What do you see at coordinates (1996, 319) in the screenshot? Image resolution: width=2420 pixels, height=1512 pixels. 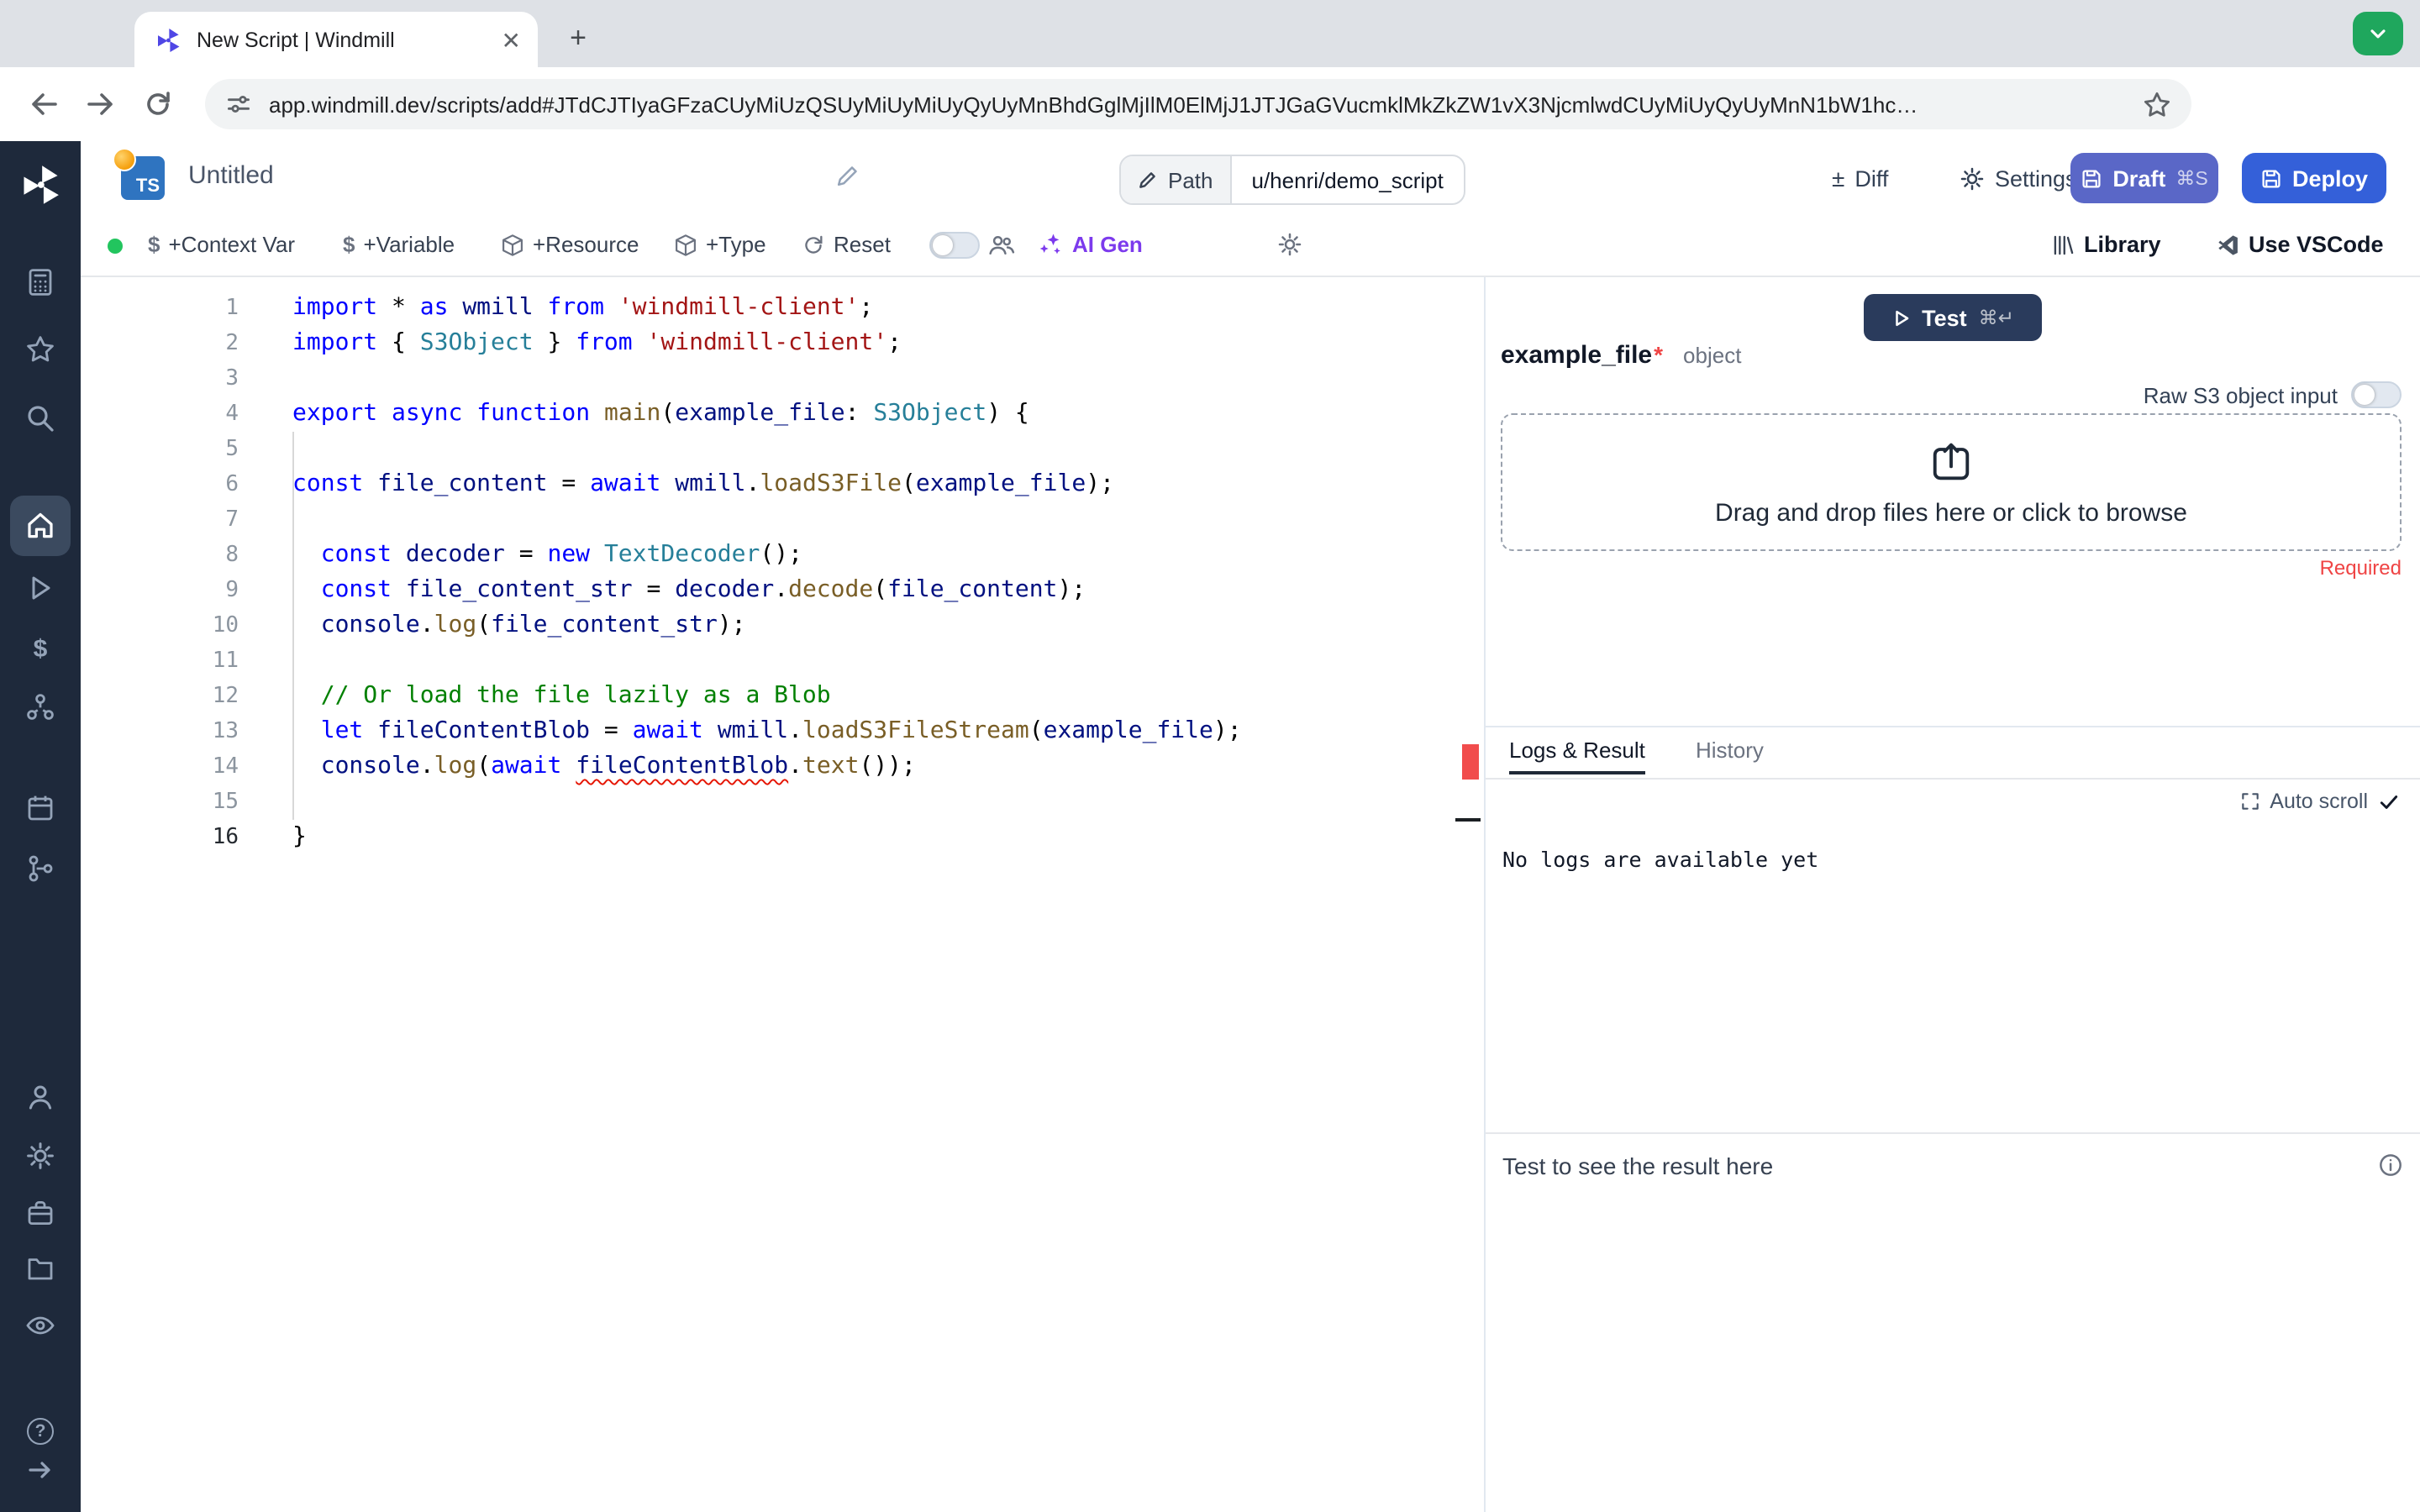 I see `test-kbd: ⌘↵` at bounding box center [1996, 319].